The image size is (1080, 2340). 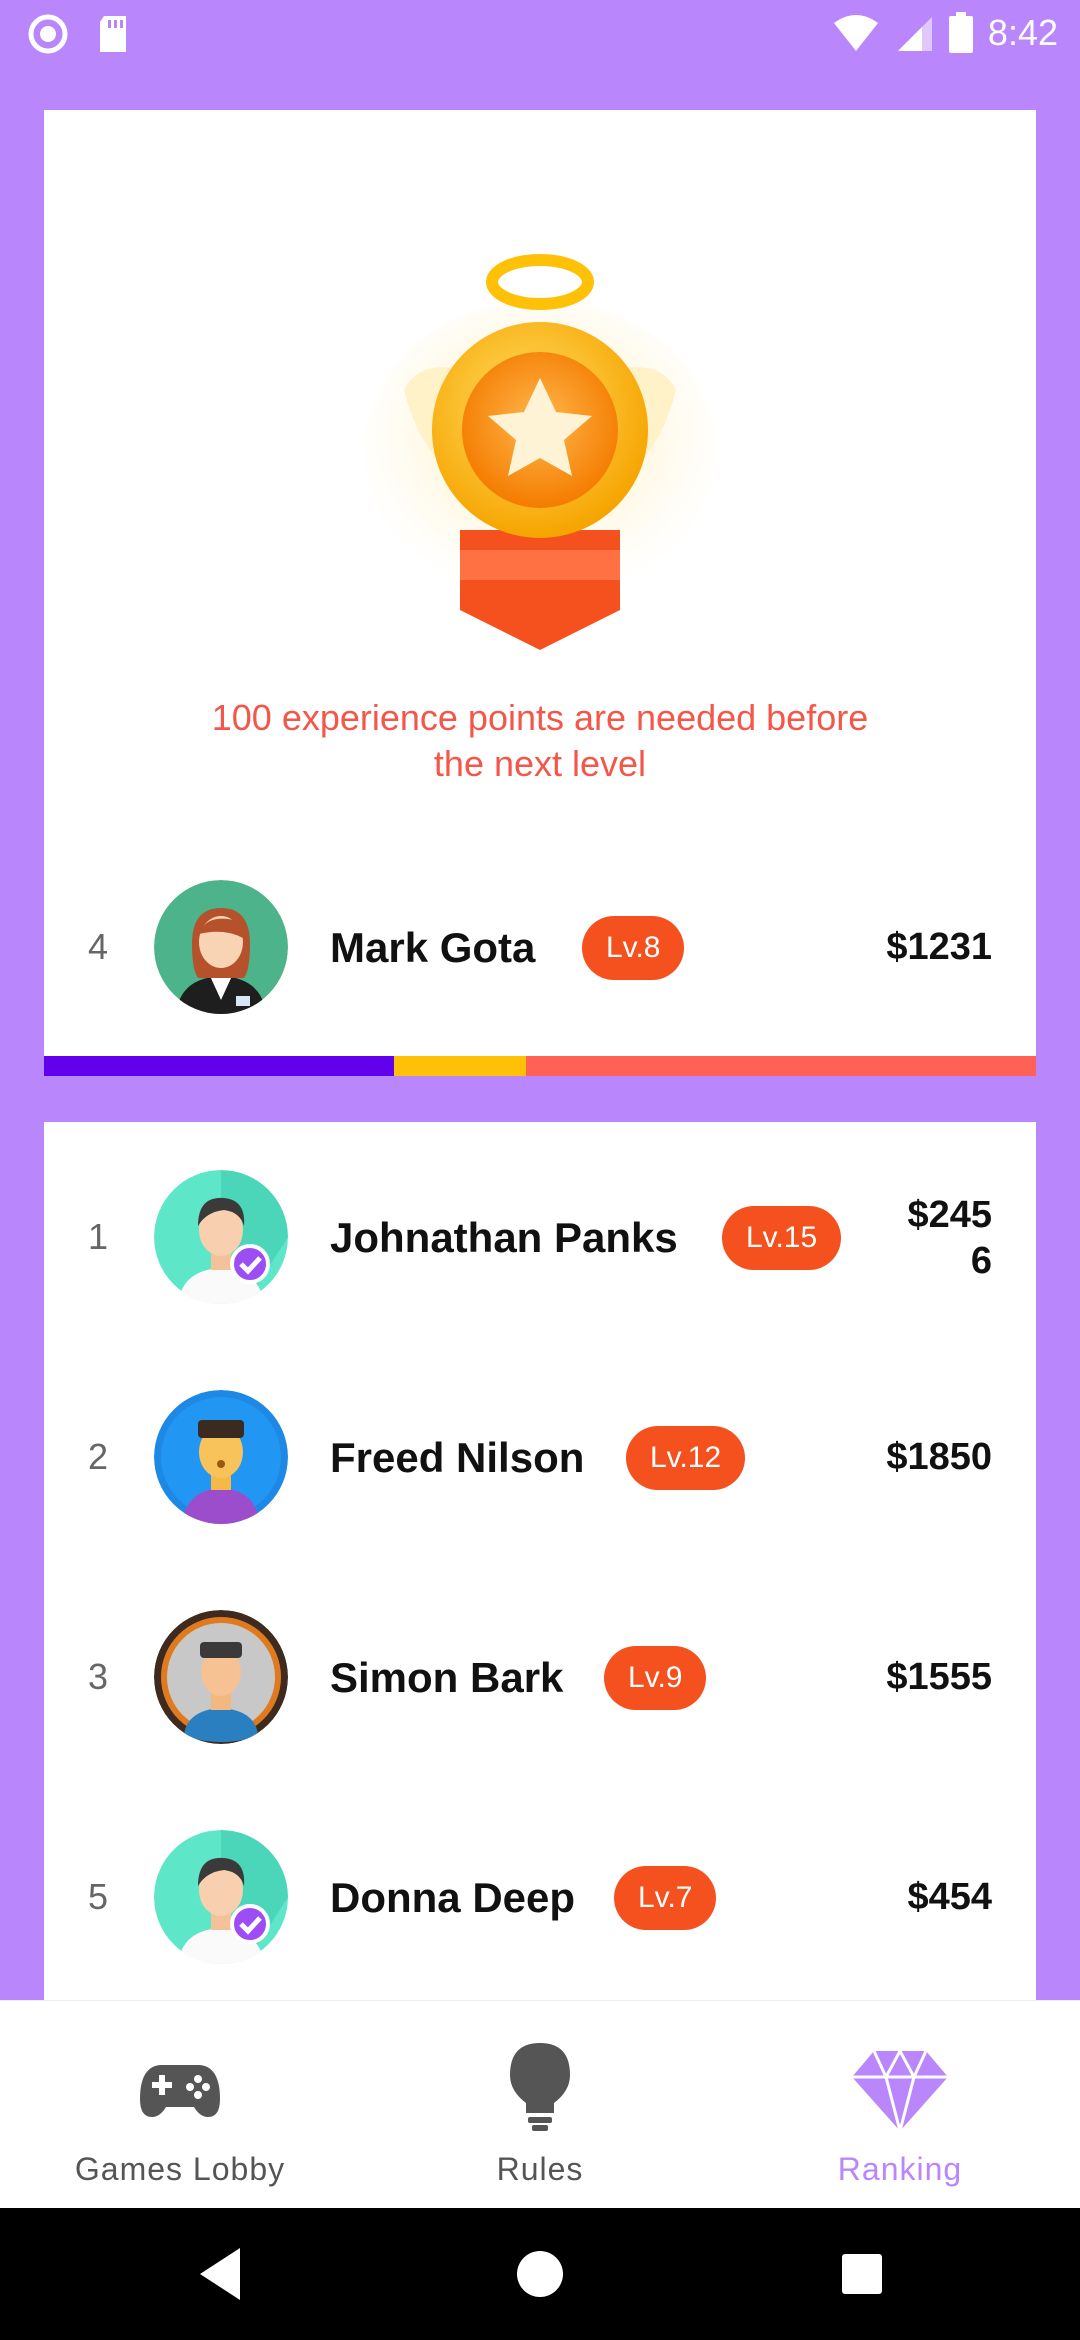 I want to click on user-name: Donna Deep, so click(x=453, y=1897).